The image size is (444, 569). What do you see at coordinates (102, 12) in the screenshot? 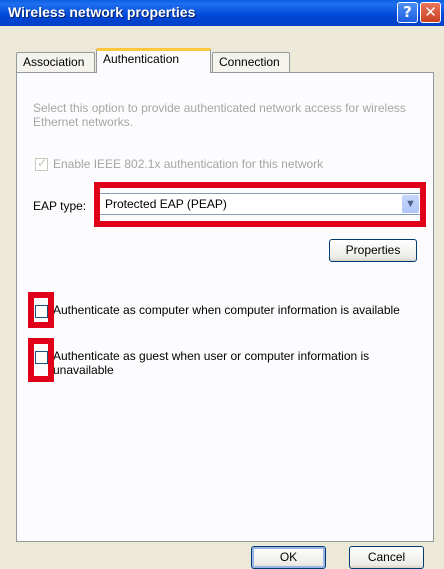
I see `window-title: Wireless network properties` at bounding box center [102, 12].